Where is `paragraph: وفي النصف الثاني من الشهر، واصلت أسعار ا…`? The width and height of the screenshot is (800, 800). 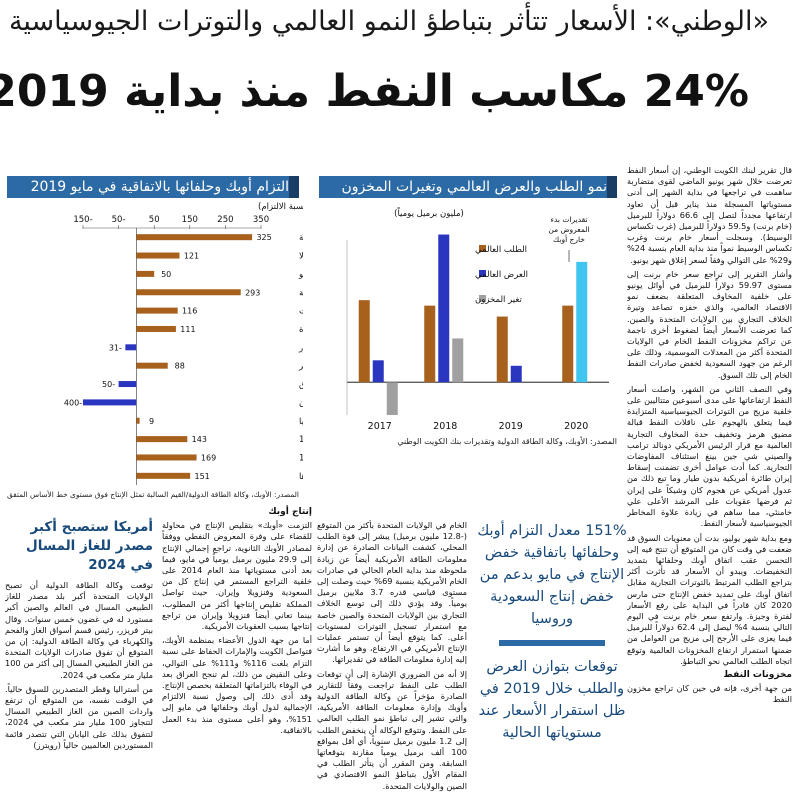 paragraph: وفي النصف الثاني من الشهر، واصلت أسعار ا… is located at coordinates (710, 456).